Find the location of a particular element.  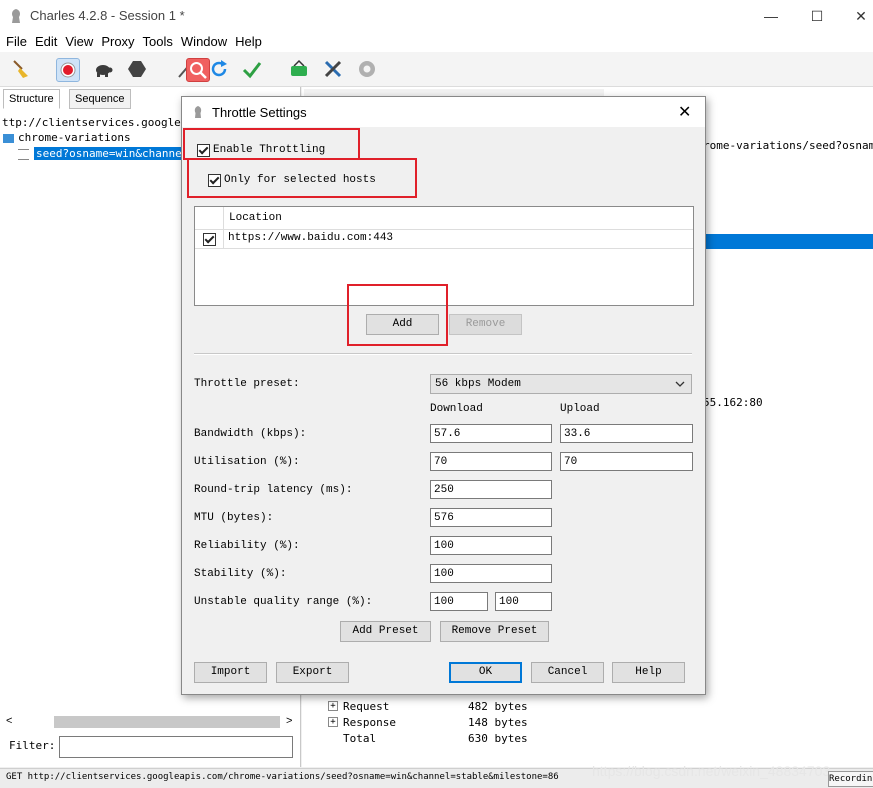

size-label-request: Request is located at coordinates (366, 706).